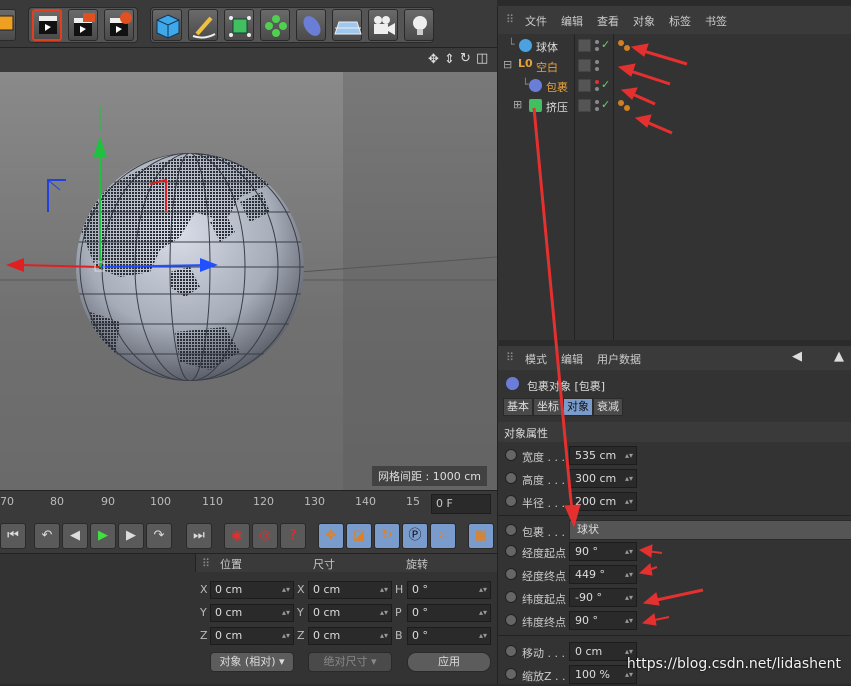 Image resolution: width=851 pixels, height=686 pixels. Describe the element at coordinates (159, 536) in the screenshot. I see `next-key-icon: ↷` at that location.